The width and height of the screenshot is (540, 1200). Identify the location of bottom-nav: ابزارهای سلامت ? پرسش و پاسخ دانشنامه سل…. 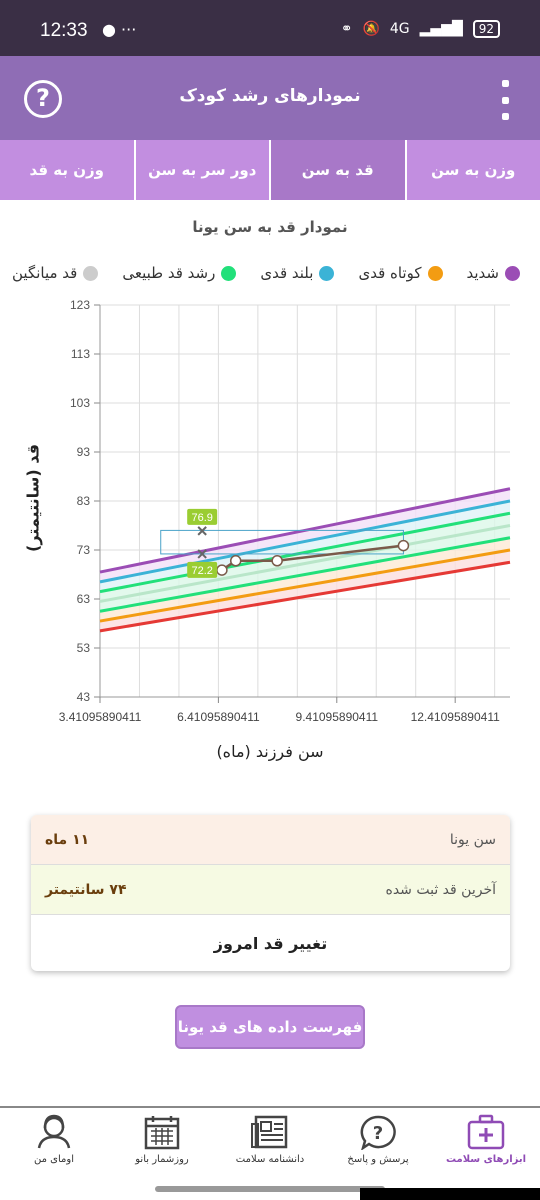
(270, 1141).